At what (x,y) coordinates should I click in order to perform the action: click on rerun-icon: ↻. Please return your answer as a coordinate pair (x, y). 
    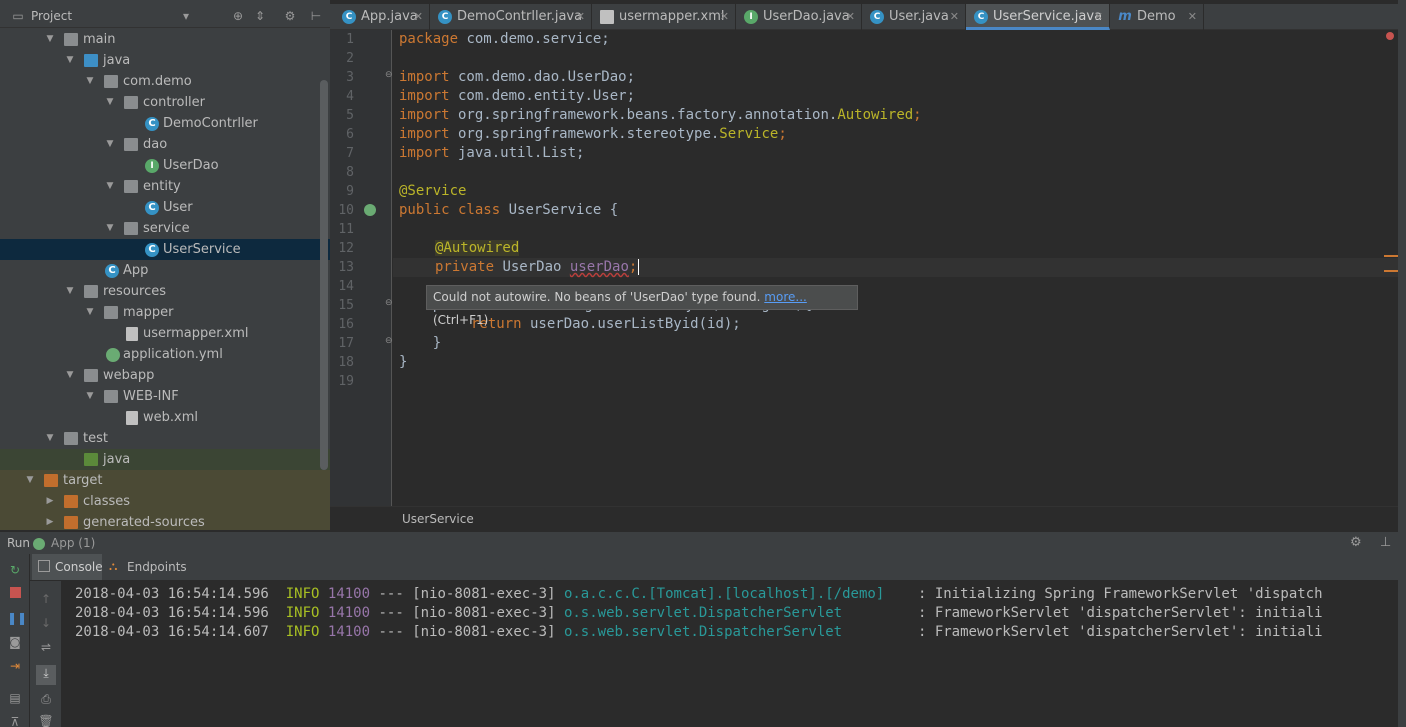
    Looking at the image, I should click on (15, 570).